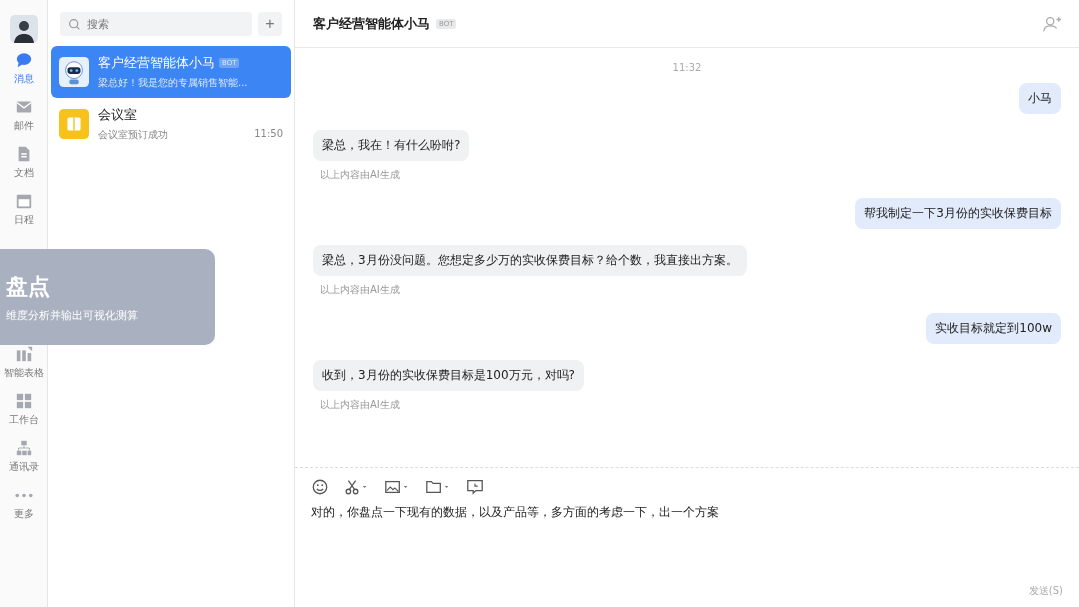 The height and width of the screenshot is (607, 1079). What do you see at coordinates (133, 135) in the screenshot?
I see `message-preview: 会议室预订成功` at bounding box center [133, 135].